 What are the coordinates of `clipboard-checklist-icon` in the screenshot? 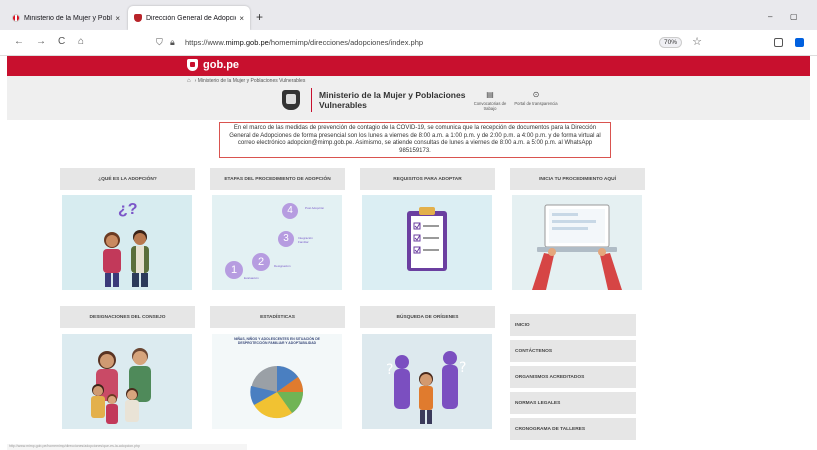 It's located at (427, 239).